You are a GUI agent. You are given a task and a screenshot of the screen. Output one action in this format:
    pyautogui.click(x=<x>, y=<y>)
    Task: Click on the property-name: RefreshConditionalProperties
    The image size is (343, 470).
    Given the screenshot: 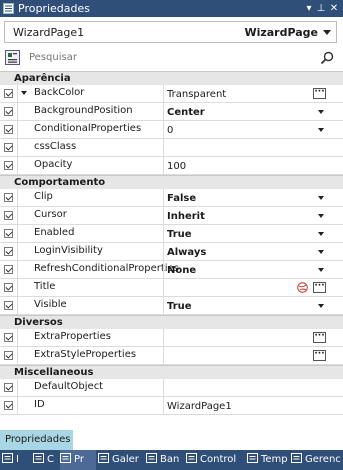 What is the action you would take?
    pyautogui.click(x=106, y=268)
    